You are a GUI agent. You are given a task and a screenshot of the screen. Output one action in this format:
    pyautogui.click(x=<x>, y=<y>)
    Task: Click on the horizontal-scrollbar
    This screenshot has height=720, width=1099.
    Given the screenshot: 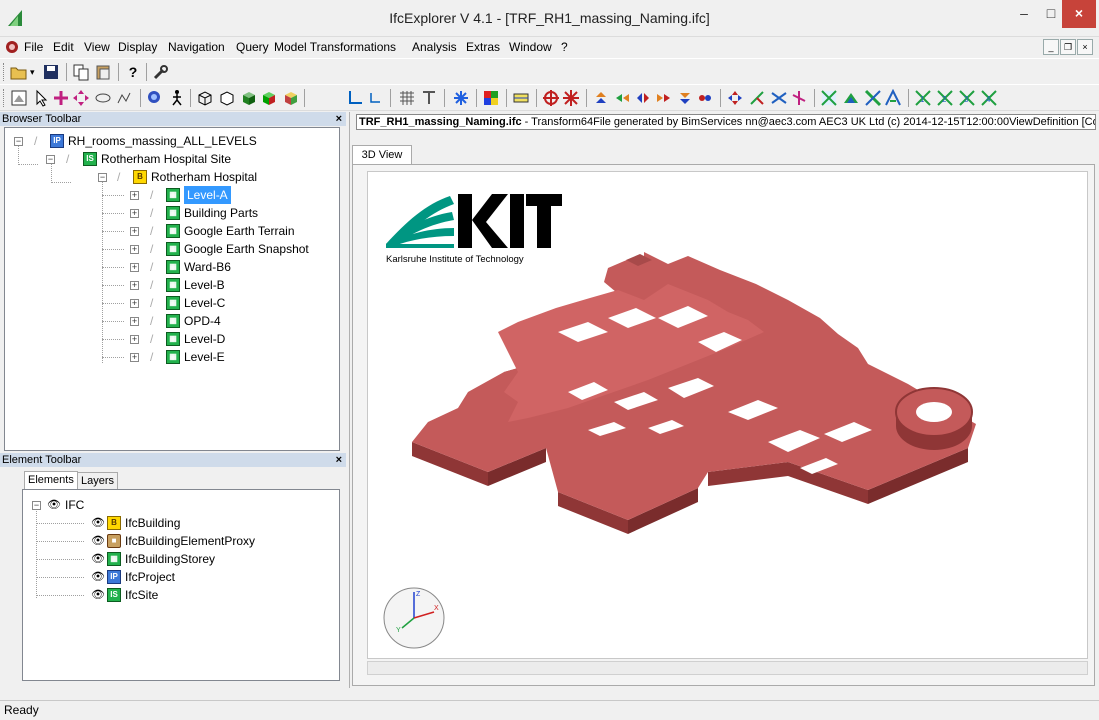 What is the action you would take?
    pyautogui.click(x=727, y=668)
    